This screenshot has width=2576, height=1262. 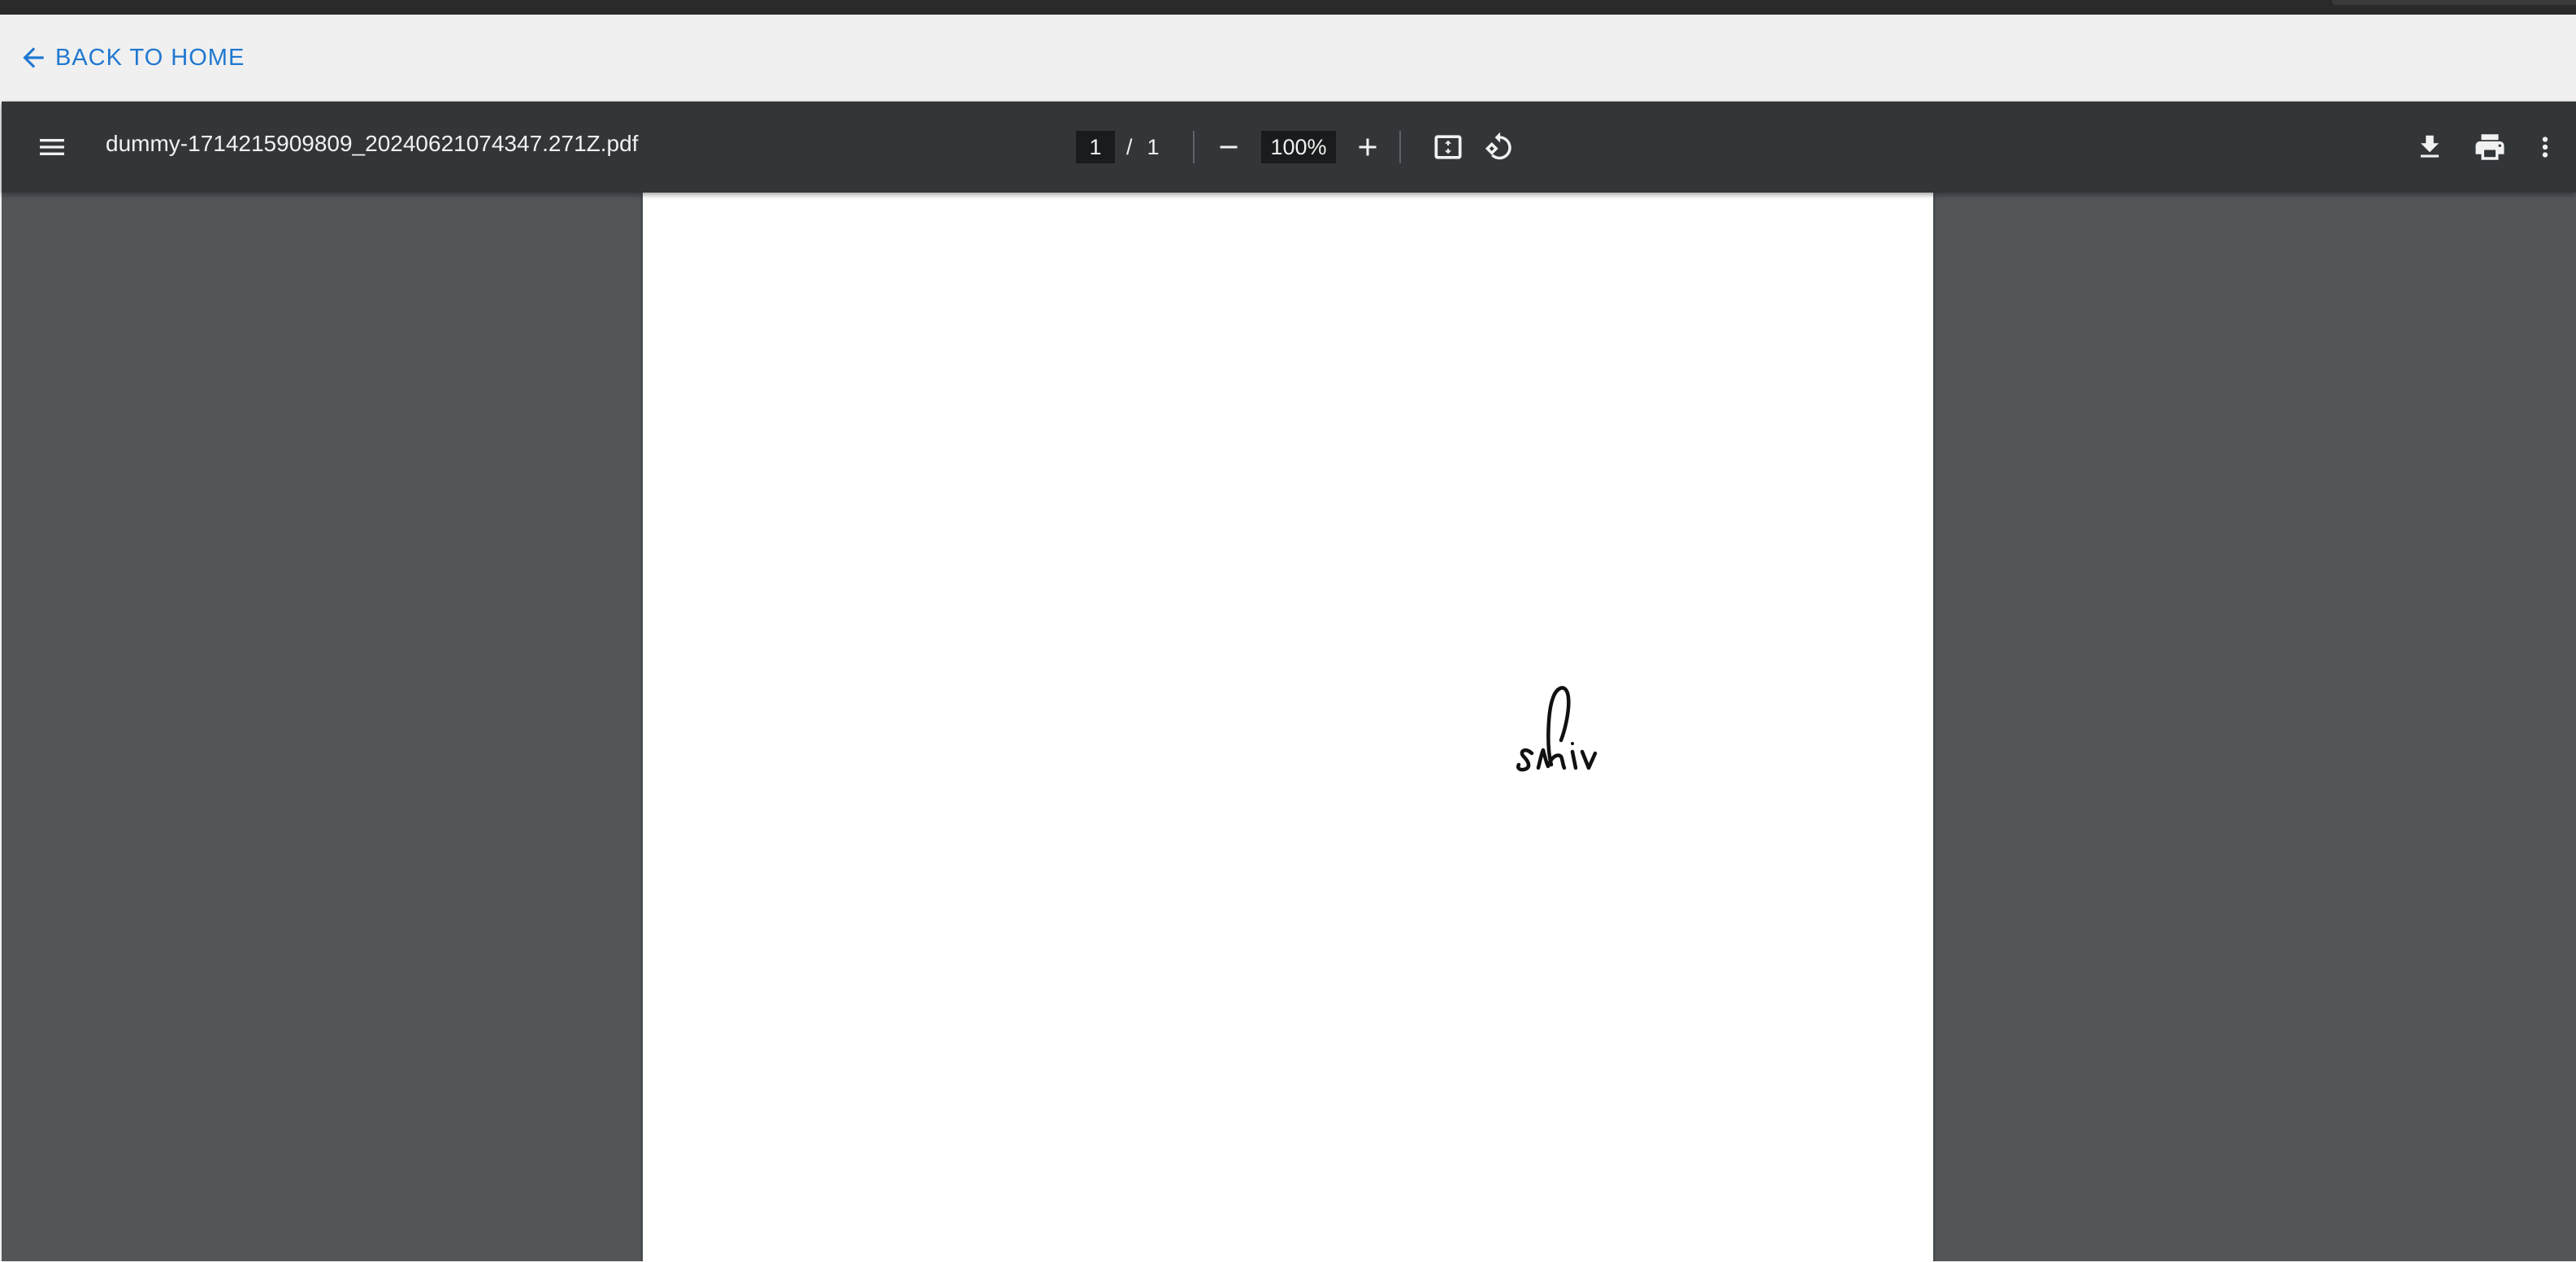 I want to click on fit-to-page-button, so click(x=1448, y=147).